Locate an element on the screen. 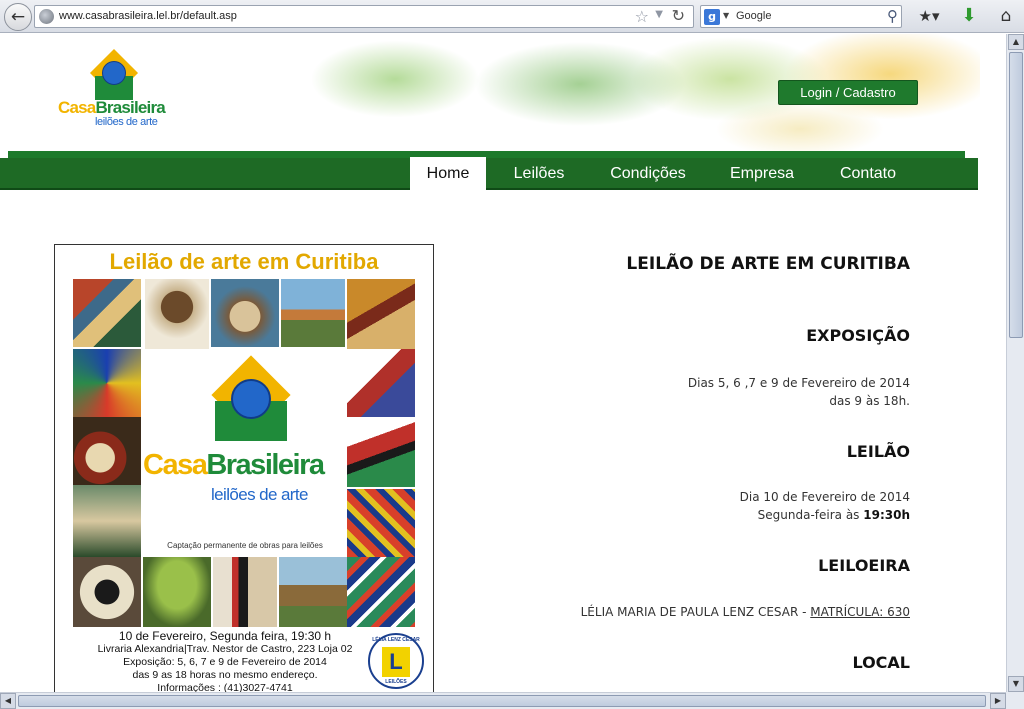 The image size is (1024, 709). leiloeira-heading: LEILOEIRA is located at coordinates (864, 565).